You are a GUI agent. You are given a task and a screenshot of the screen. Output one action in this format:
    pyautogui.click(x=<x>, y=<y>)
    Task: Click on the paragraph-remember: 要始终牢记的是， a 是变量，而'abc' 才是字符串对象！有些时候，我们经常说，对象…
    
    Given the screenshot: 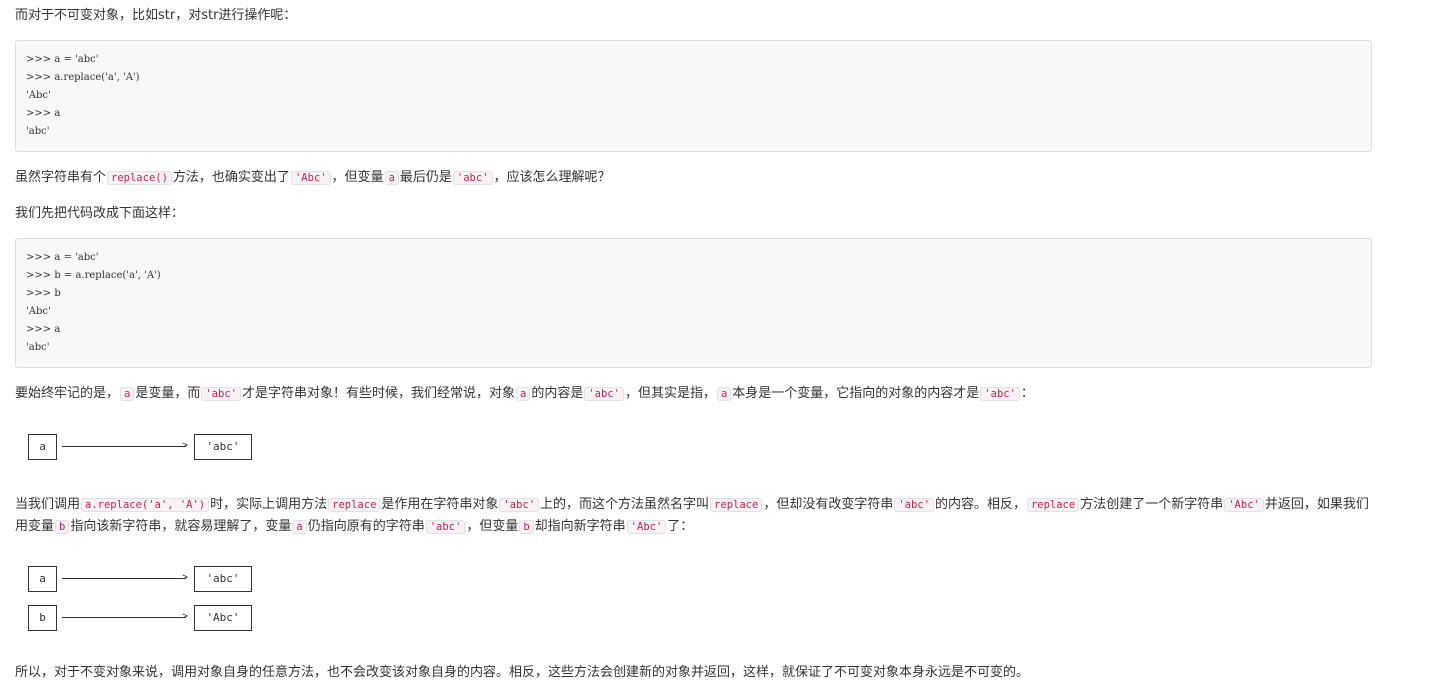 What is the action you would take?
    pyautogui.click(x=524, y=394)
    